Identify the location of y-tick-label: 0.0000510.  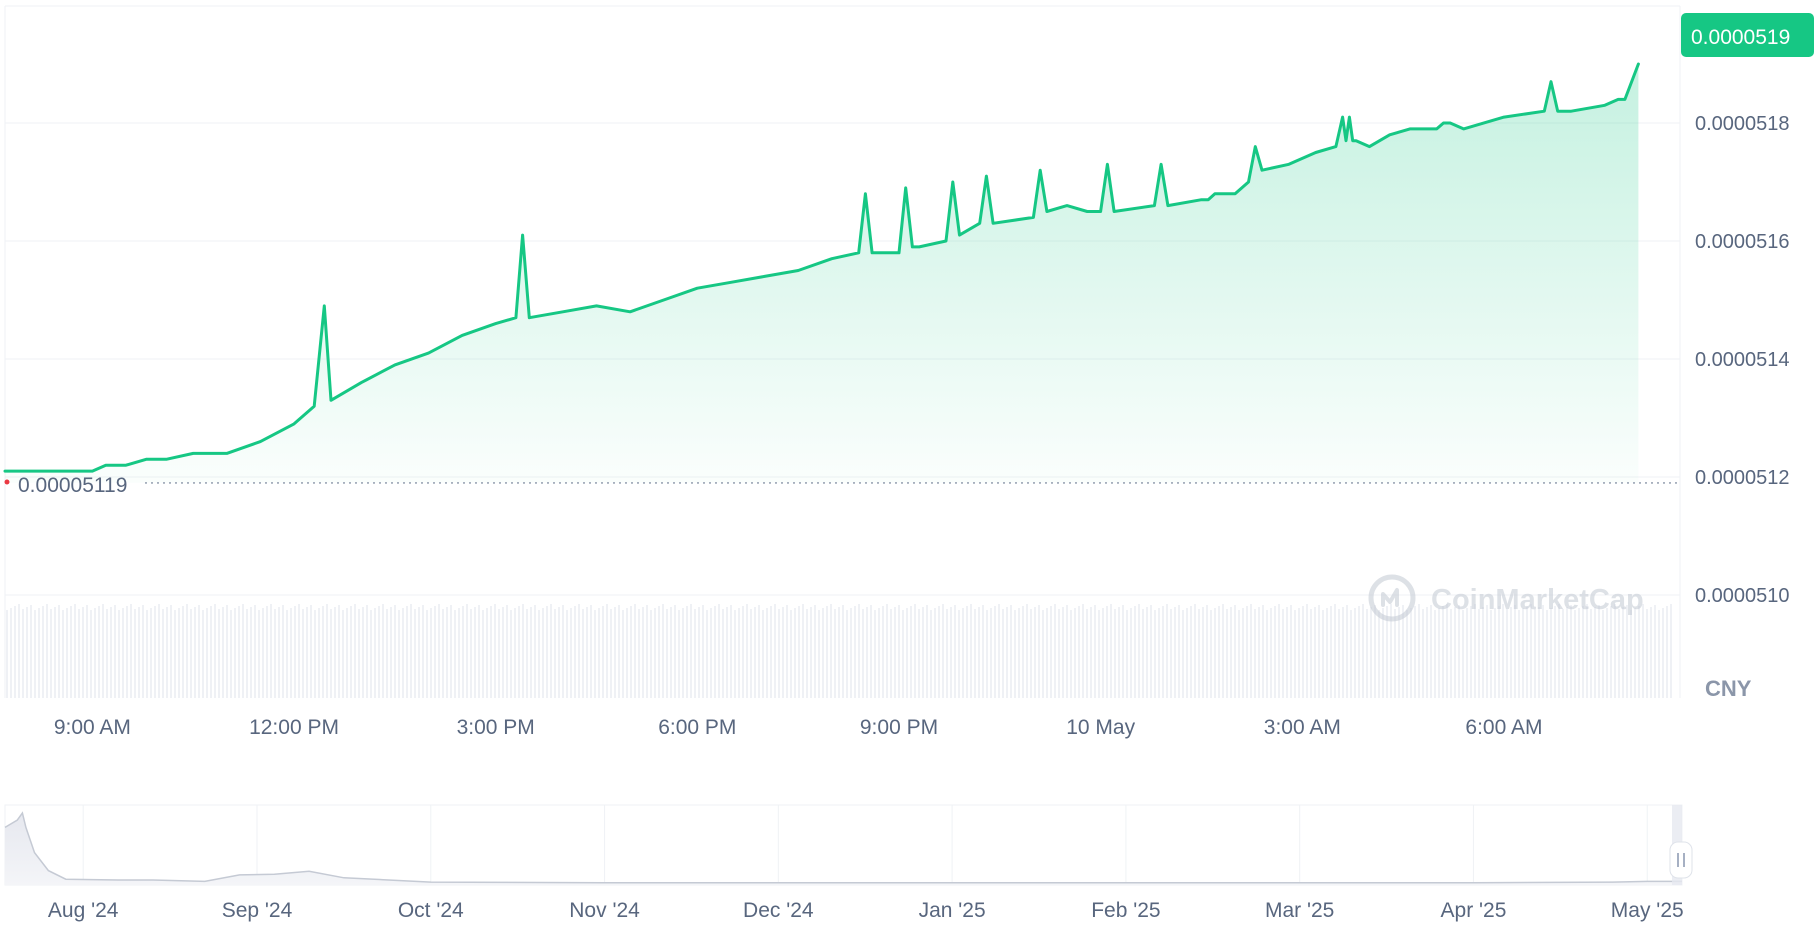
(1742, 596).